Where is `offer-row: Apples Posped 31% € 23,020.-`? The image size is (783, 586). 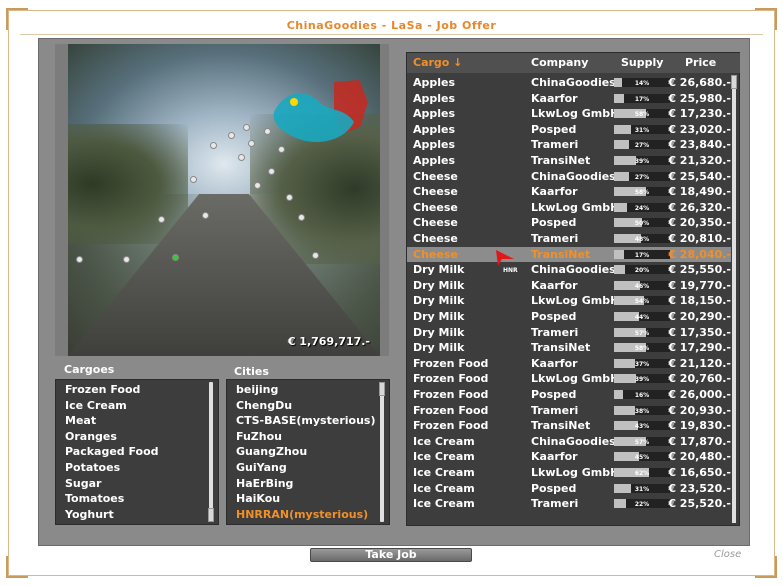
offer-row: Apples Posped 31% € 23,020.- is located at coordinates (569, 130).